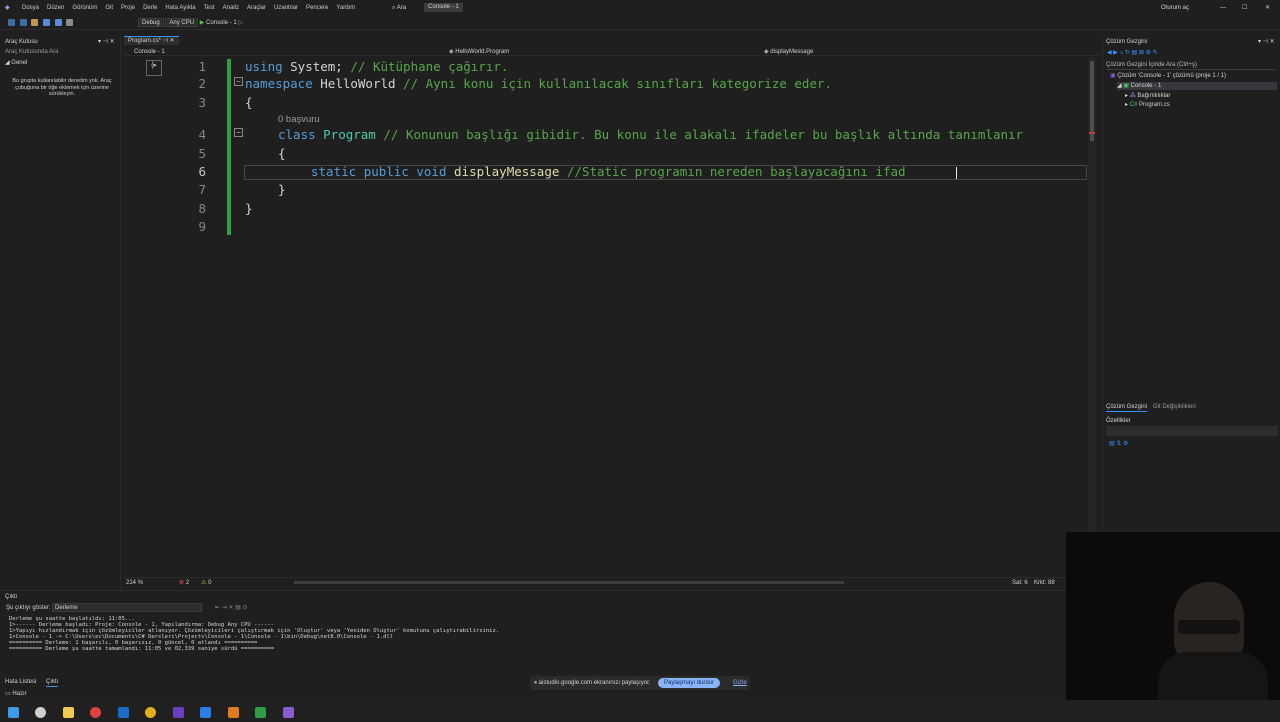 The height and width of the screenshot is (722, 1280). What do you see at coordinates (41, 713) in the screenshot?
I see `search-icon` at bounding box center [41, 713].